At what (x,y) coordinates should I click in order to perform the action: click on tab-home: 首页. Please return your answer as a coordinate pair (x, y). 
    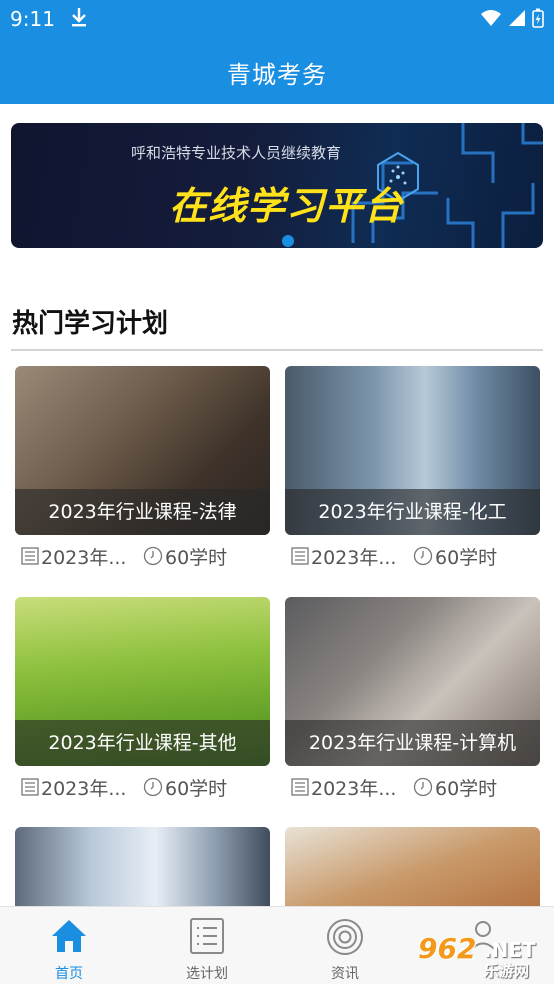
    Looking at the image, I should click on (69, 945).